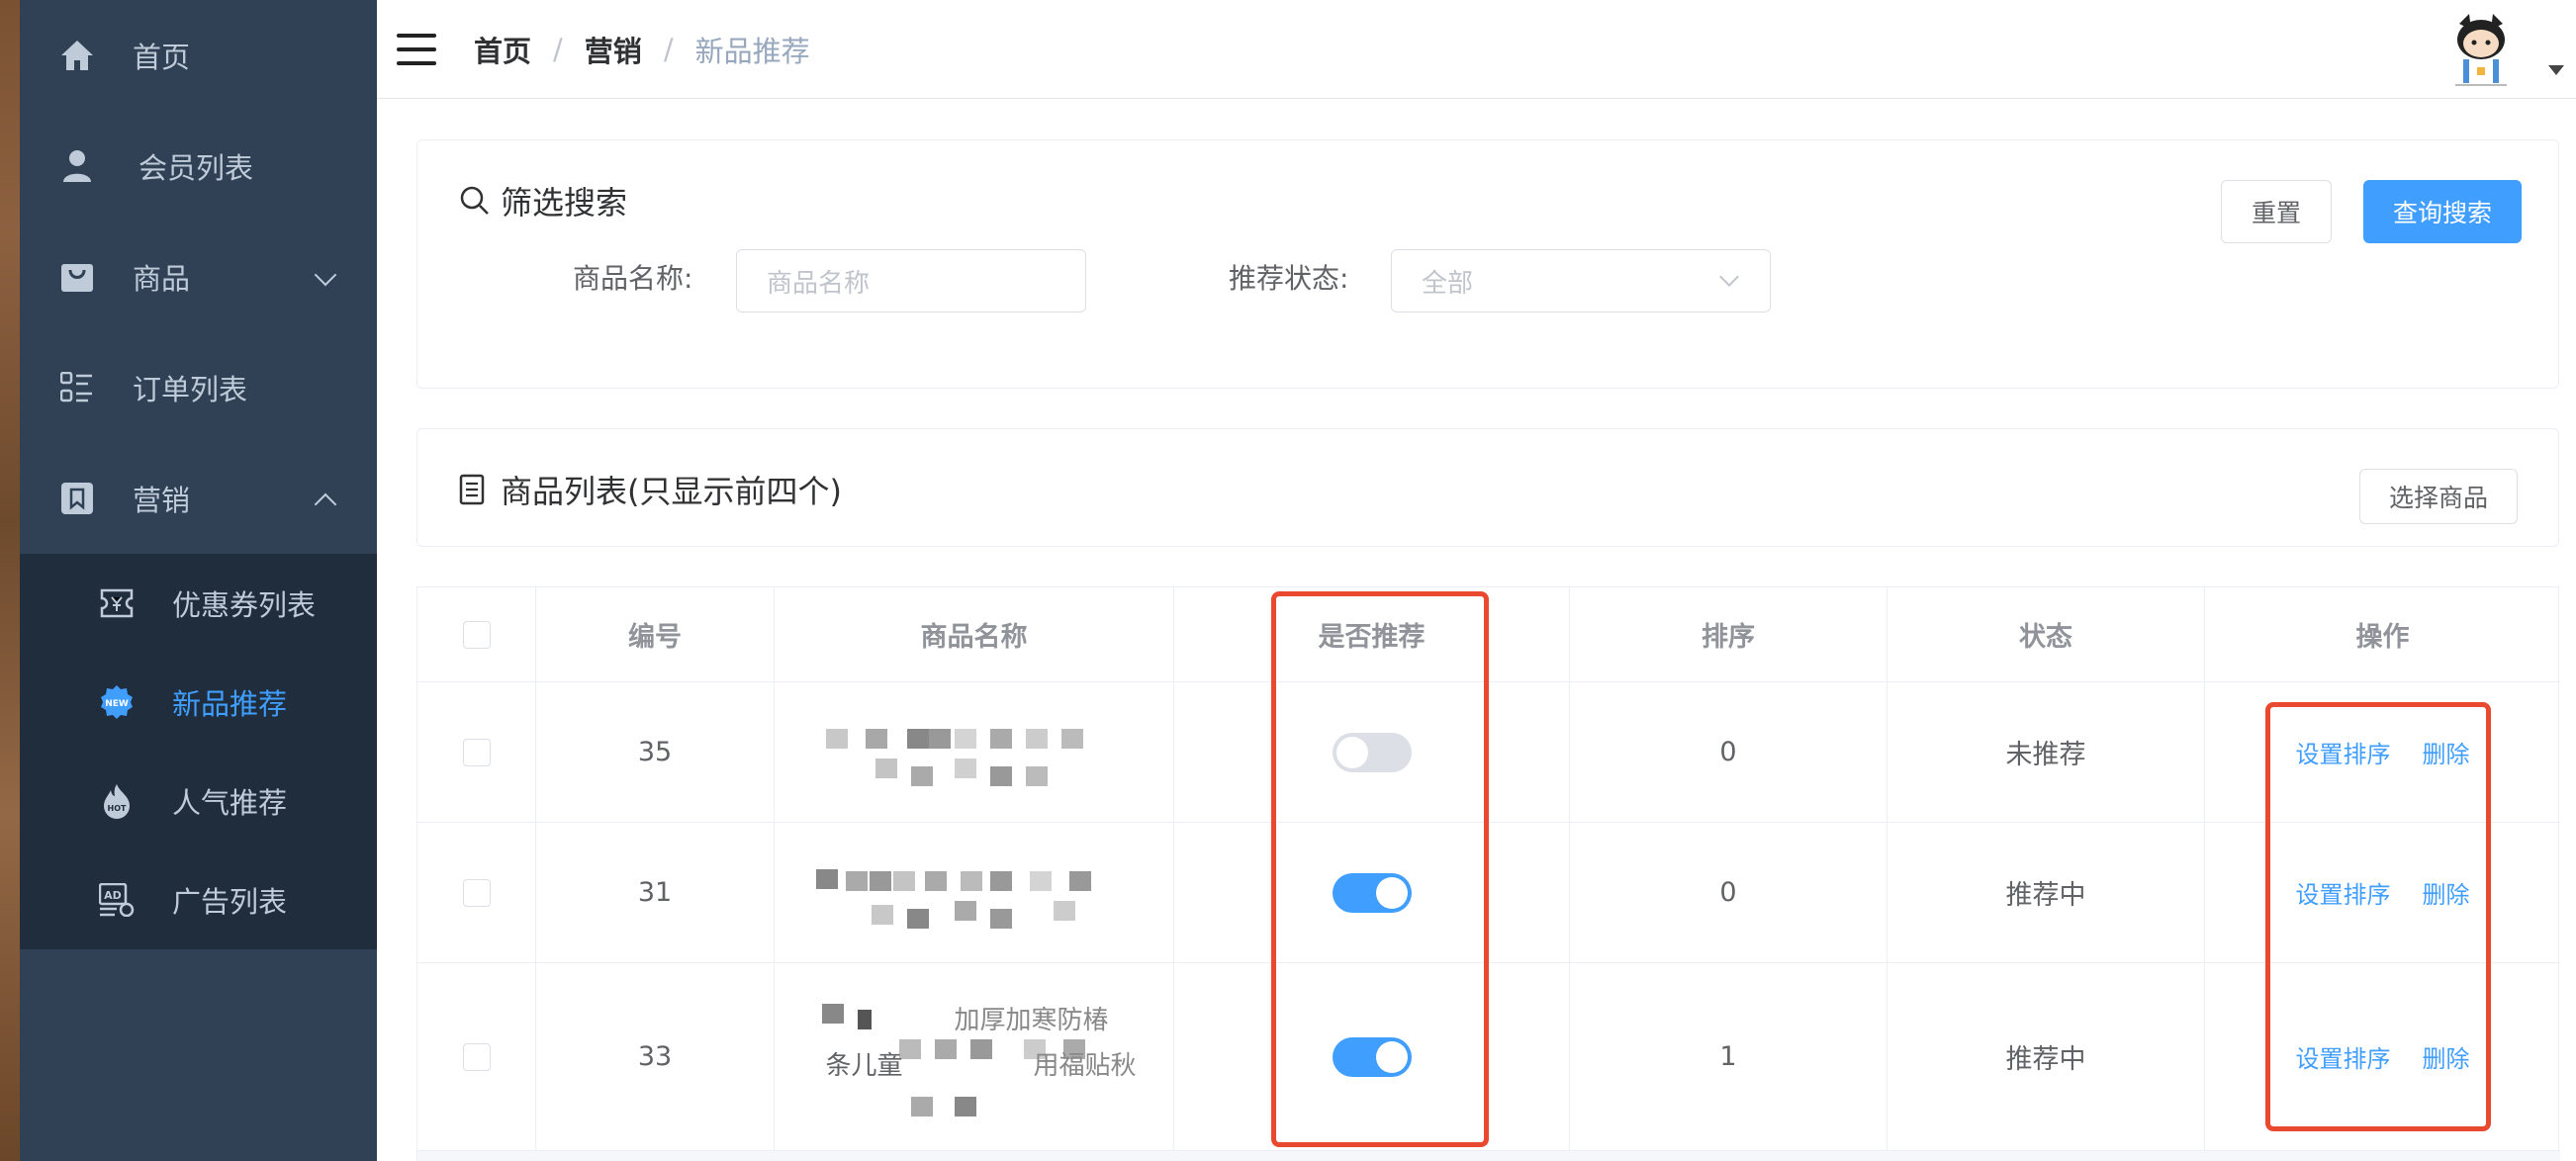 This screenshot has height=1161, width=2576. What do you see at coordinates (416, 50) in the screenshot?
I see `hamburger-menu-icon` at bounding box center [416, 50].